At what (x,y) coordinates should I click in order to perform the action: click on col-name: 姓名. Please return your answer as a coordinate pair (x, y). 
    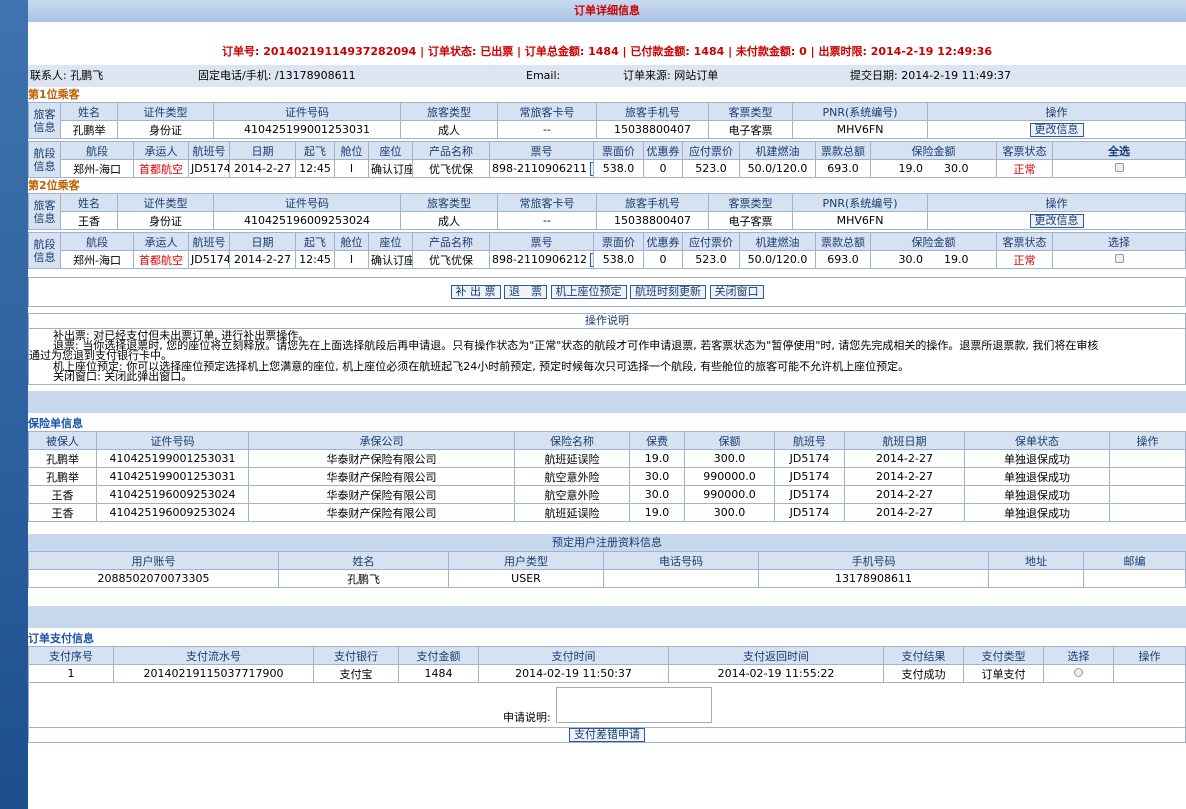
    Looking at the image, I should click on (89, 111).